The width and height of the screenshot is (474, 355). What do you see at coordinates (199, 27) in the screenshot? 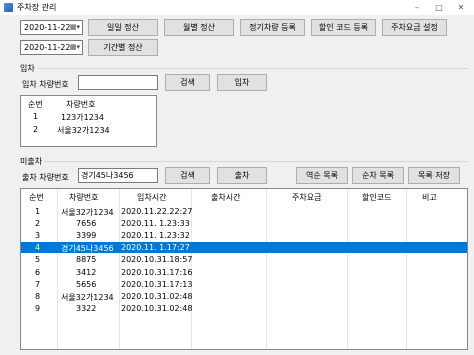
I see `monthly-settlement-button: 월별 정산` at bounding box center [199, 27].